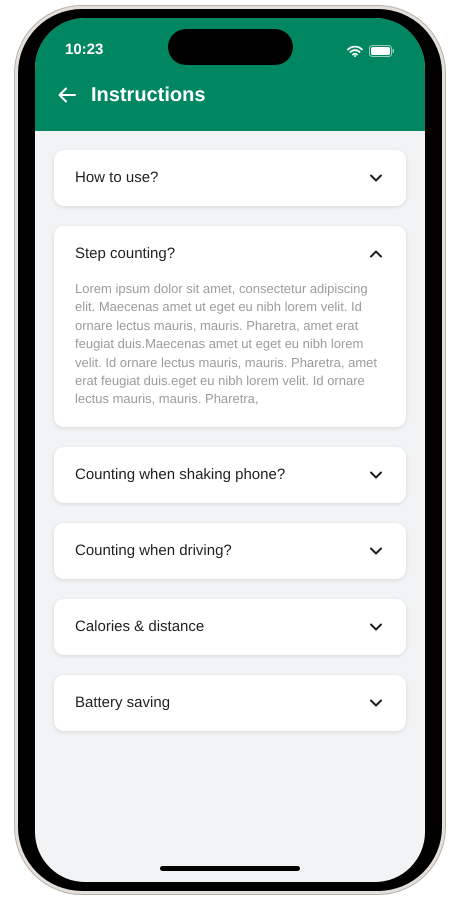 Image resolution: width=460 pixels, height=900 pixels. I want to click on back-button, so click(67, 95).